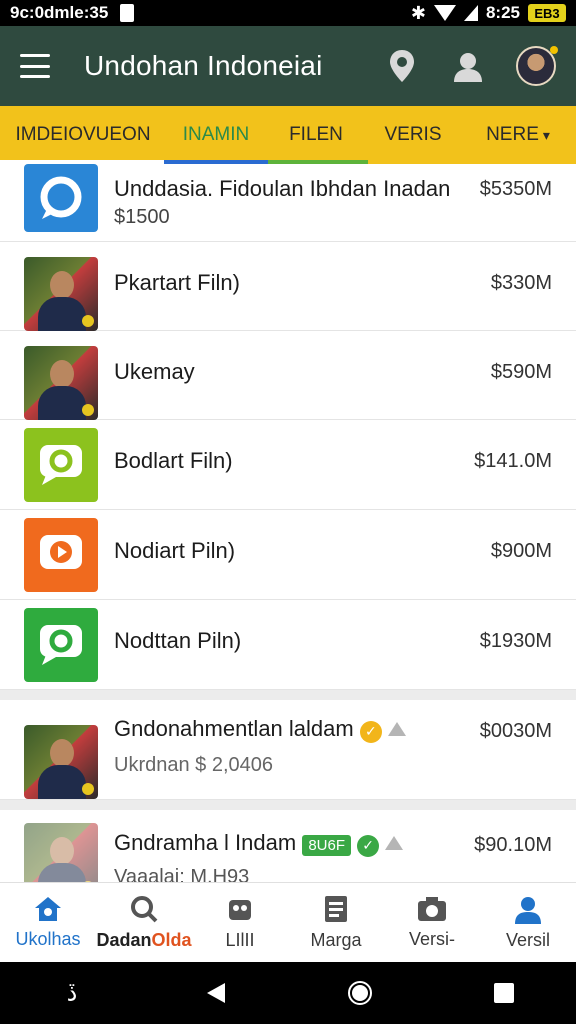 Image resolution: width=576 pixels, height=1024 pixels. What do you see at coordinates (470, 13) in the screenshot?
I see `signal-icon` at bounding box center [470, 13].